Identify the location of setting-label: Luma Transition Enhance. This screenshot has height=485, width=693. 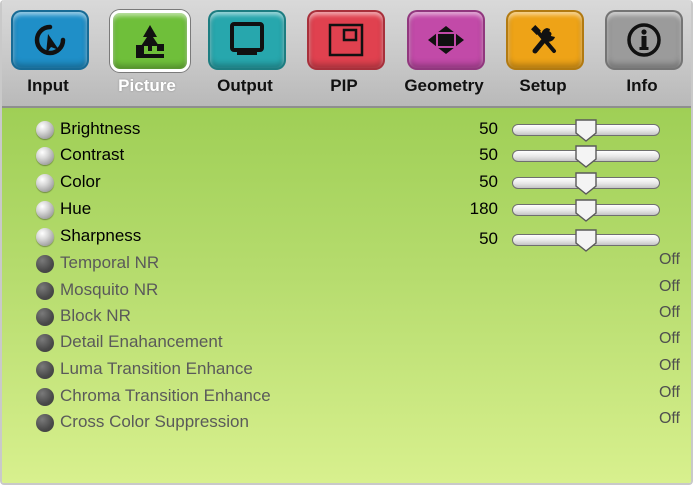
(156, 368).